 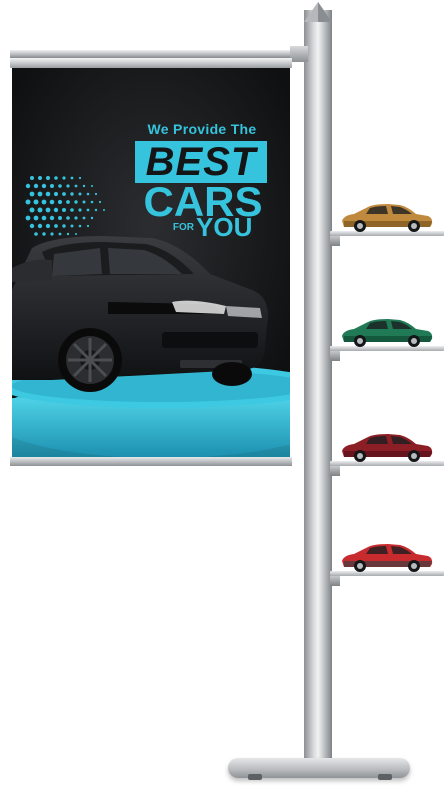 What do you see at coordinates (224, 227) in the screenshot?
I see `poster-headline-you: YOU` at bounding box center [224, 227].